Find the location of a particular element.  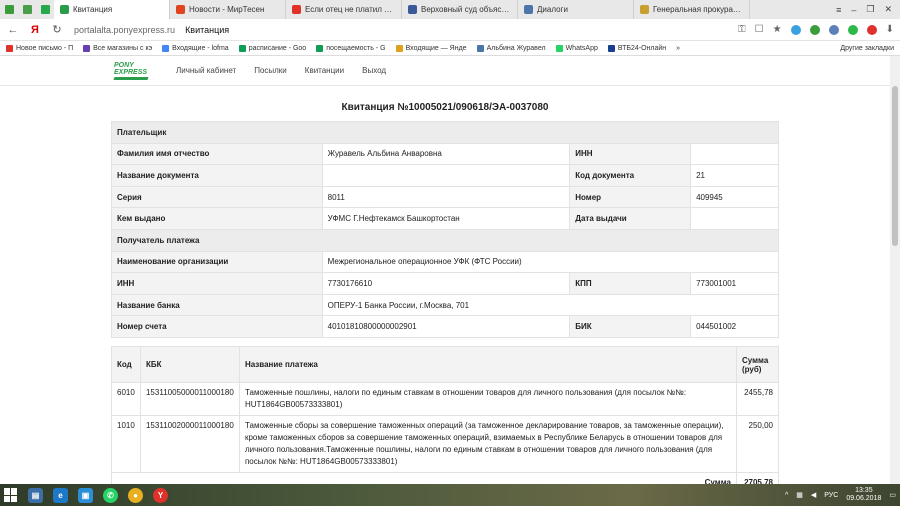

account-value: 40101810800000002901 is located at coordinates (446, 326).